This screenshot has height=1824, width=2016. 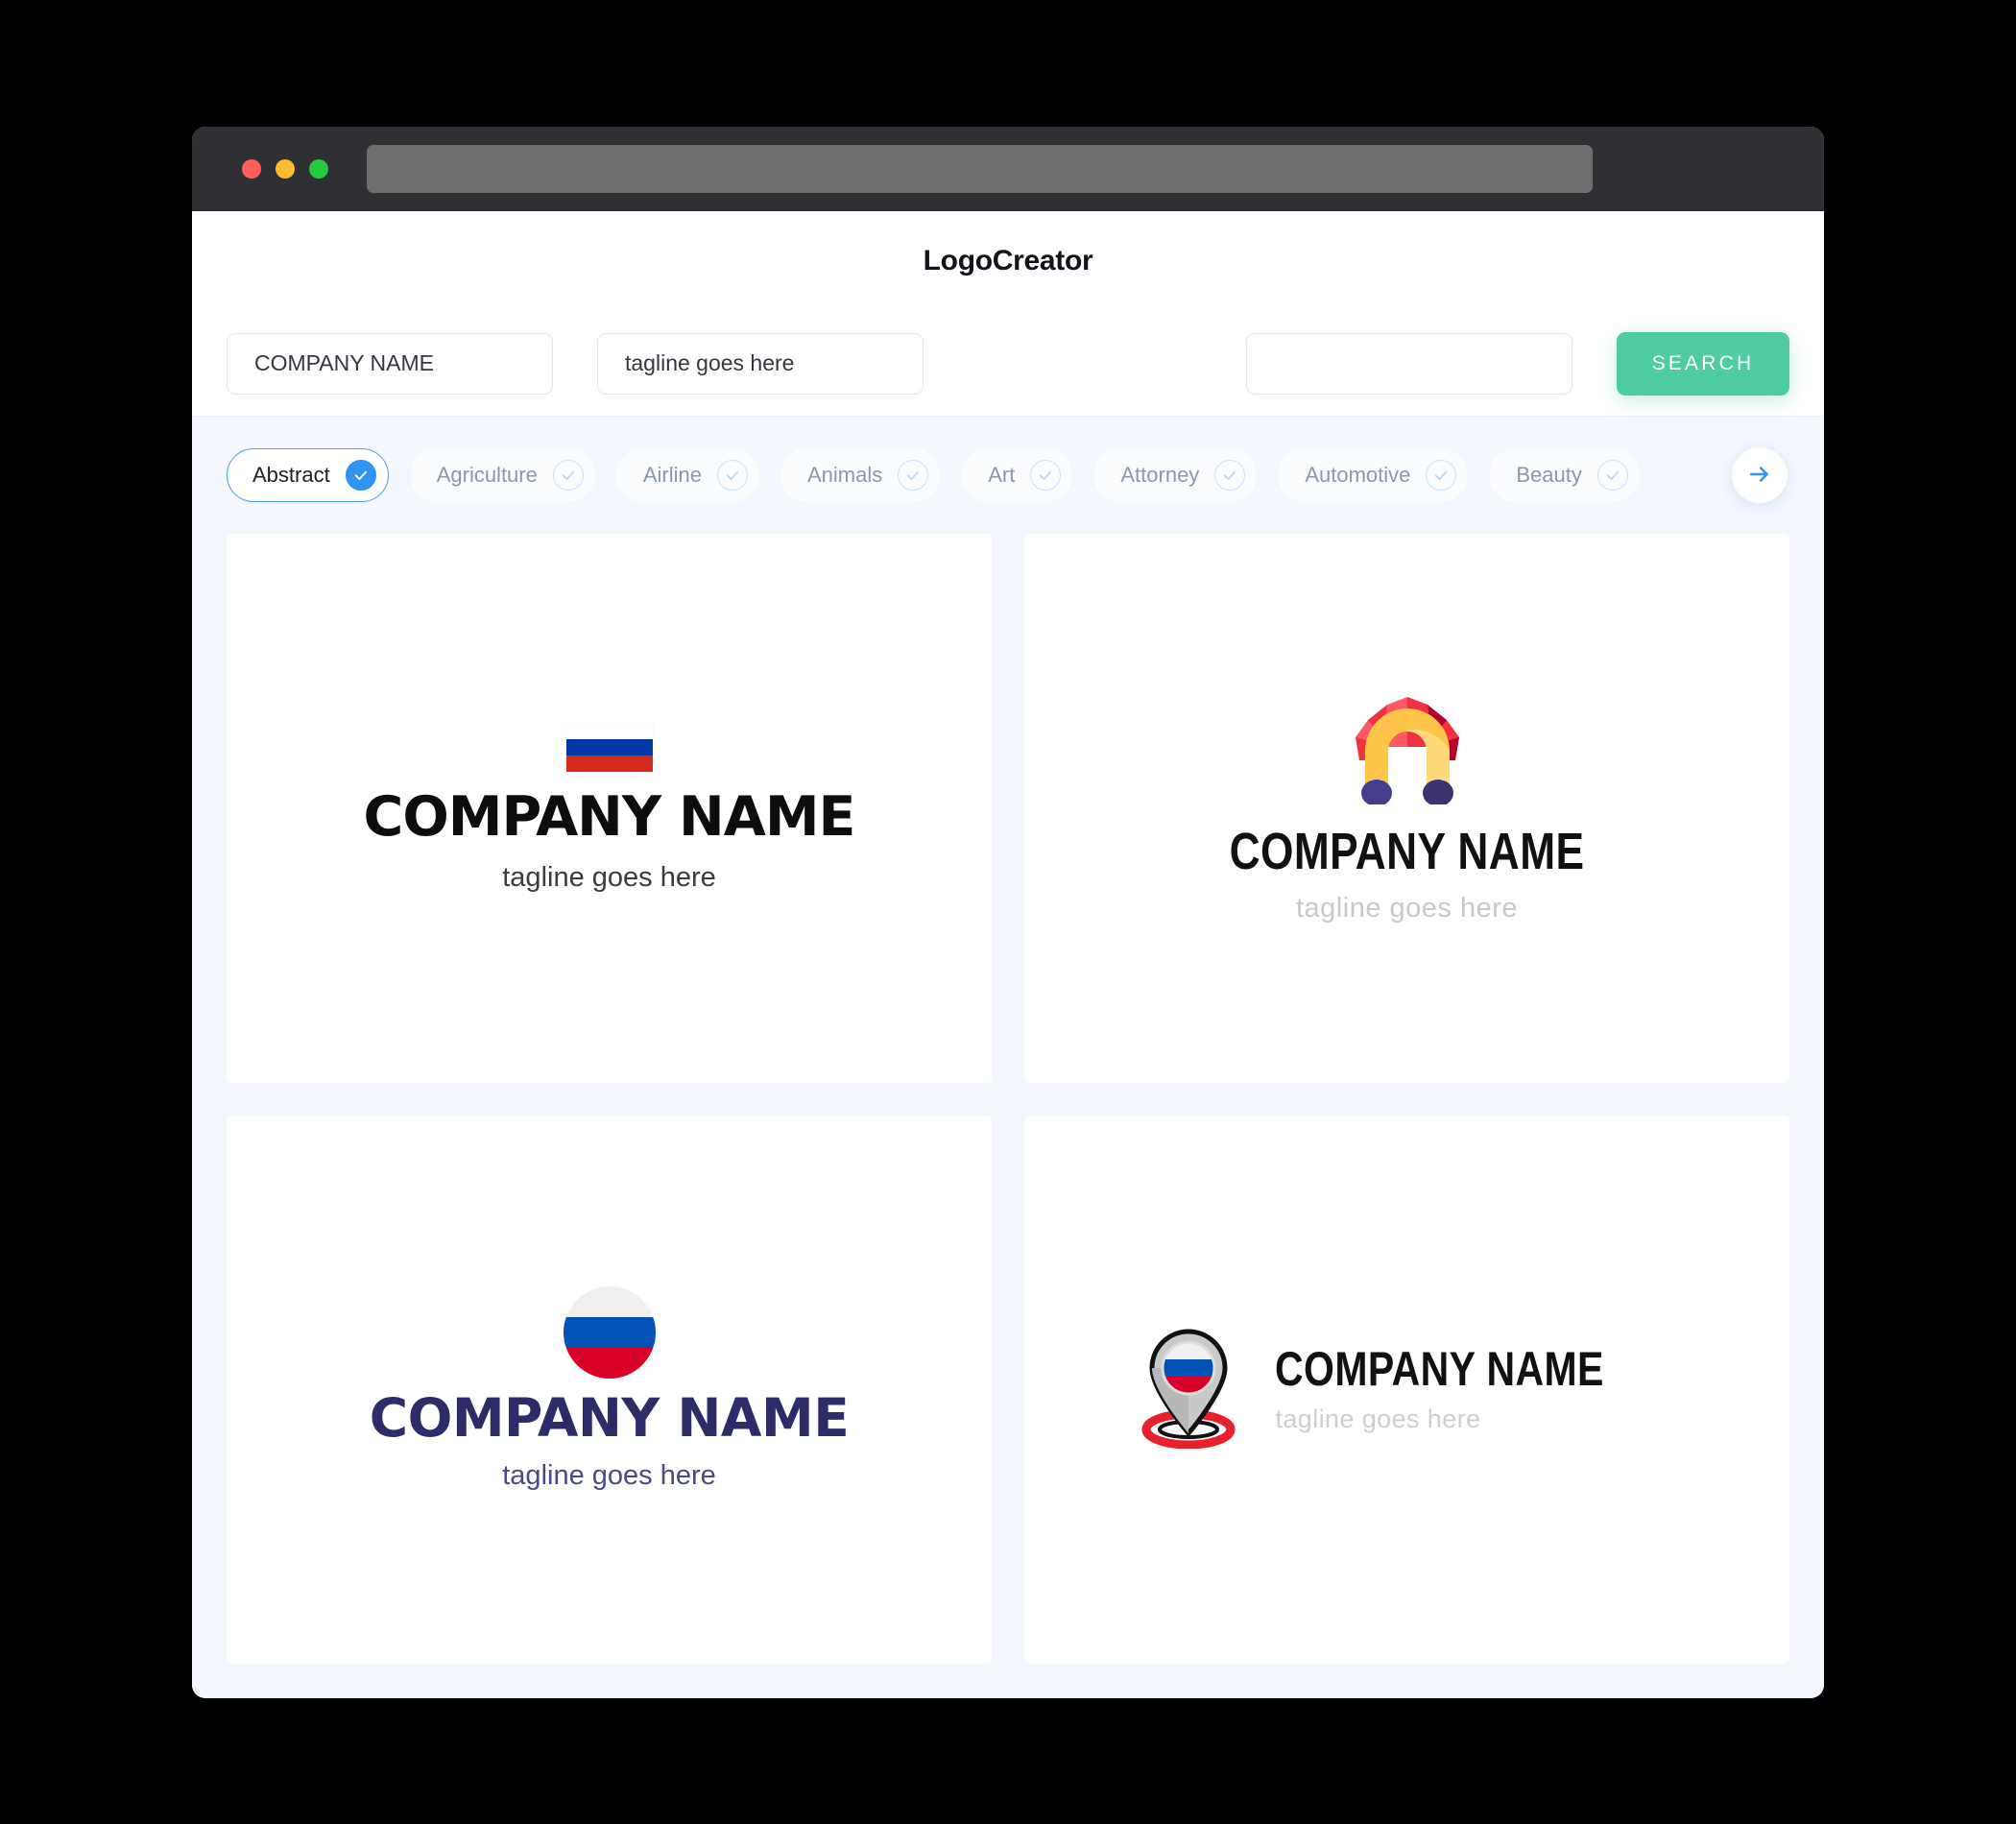 I want to click on category-chip-animals: Animals, so click(x=860, y=475).